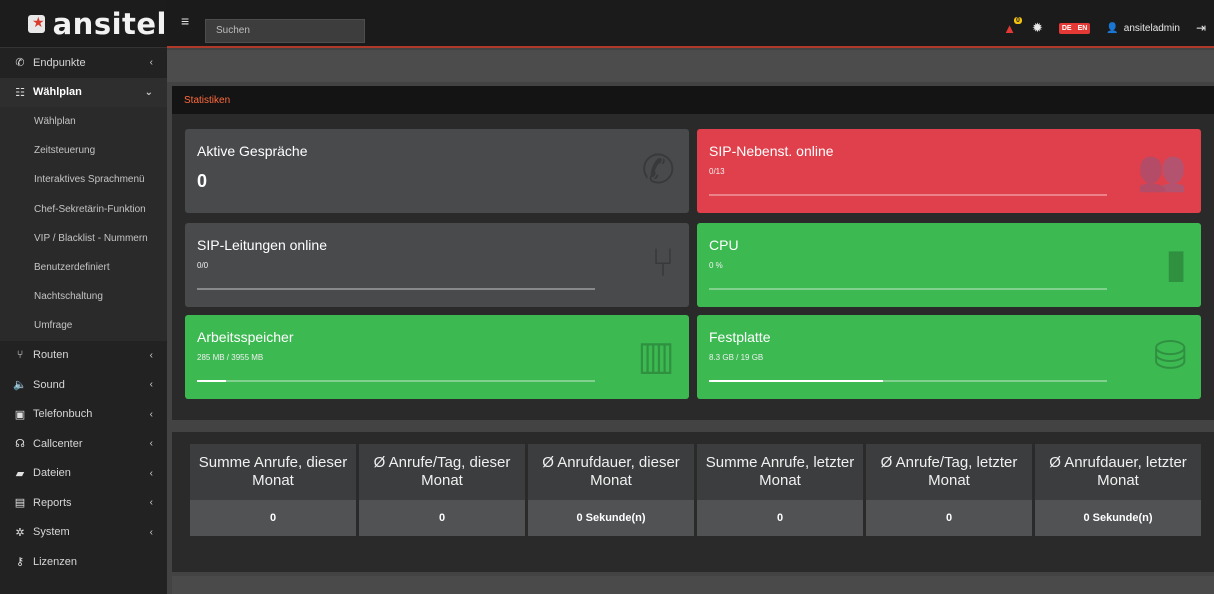 The image size is (1214, 594). Describe the element at coordinates (83, 503) in the screenshot. I see `sidebar-item-reports: ▤ Reports ‹` at that location.